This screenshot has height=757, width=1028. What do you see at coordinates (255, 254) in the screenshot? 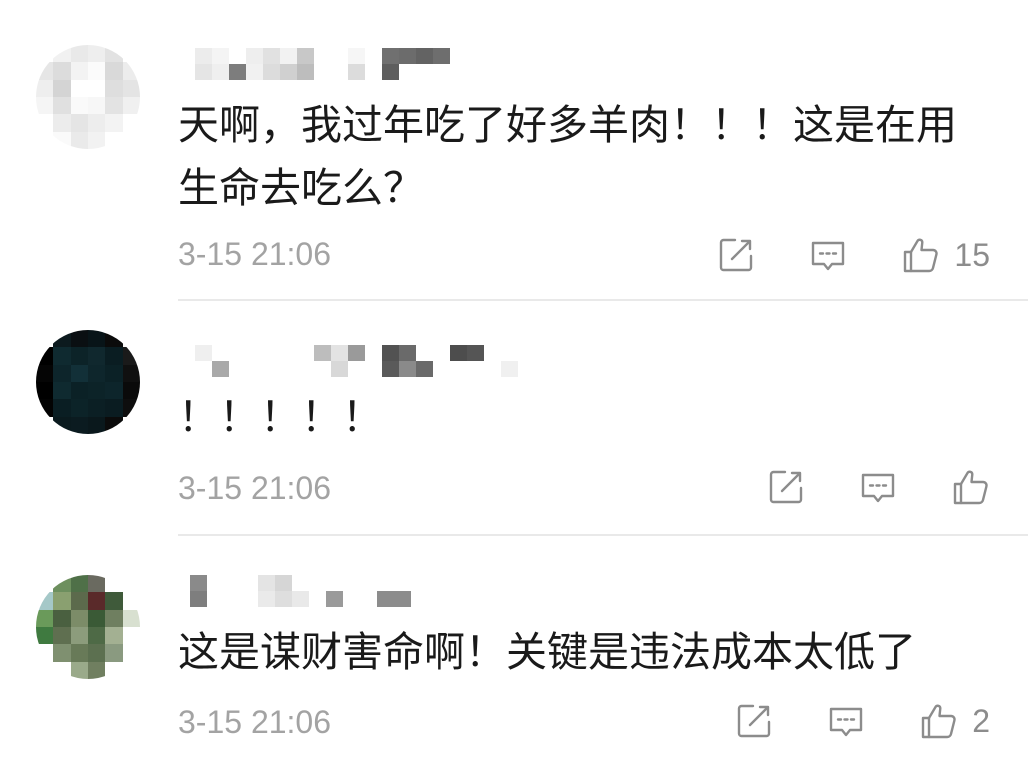
I see `timestamp: 3-15 21:06` at bounding box center [255, 254].